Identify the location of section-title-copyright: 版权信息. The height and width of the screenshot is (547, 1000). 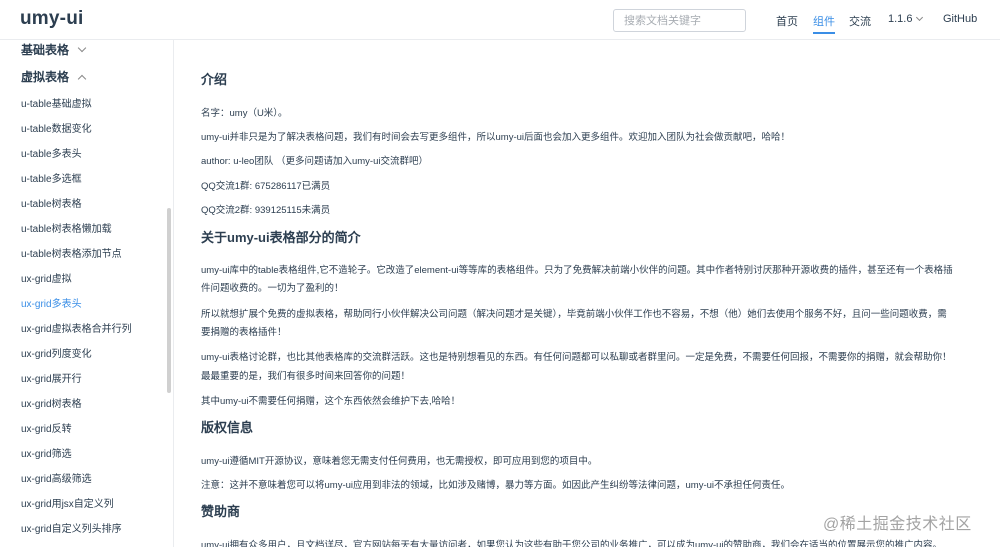
(227, 427).